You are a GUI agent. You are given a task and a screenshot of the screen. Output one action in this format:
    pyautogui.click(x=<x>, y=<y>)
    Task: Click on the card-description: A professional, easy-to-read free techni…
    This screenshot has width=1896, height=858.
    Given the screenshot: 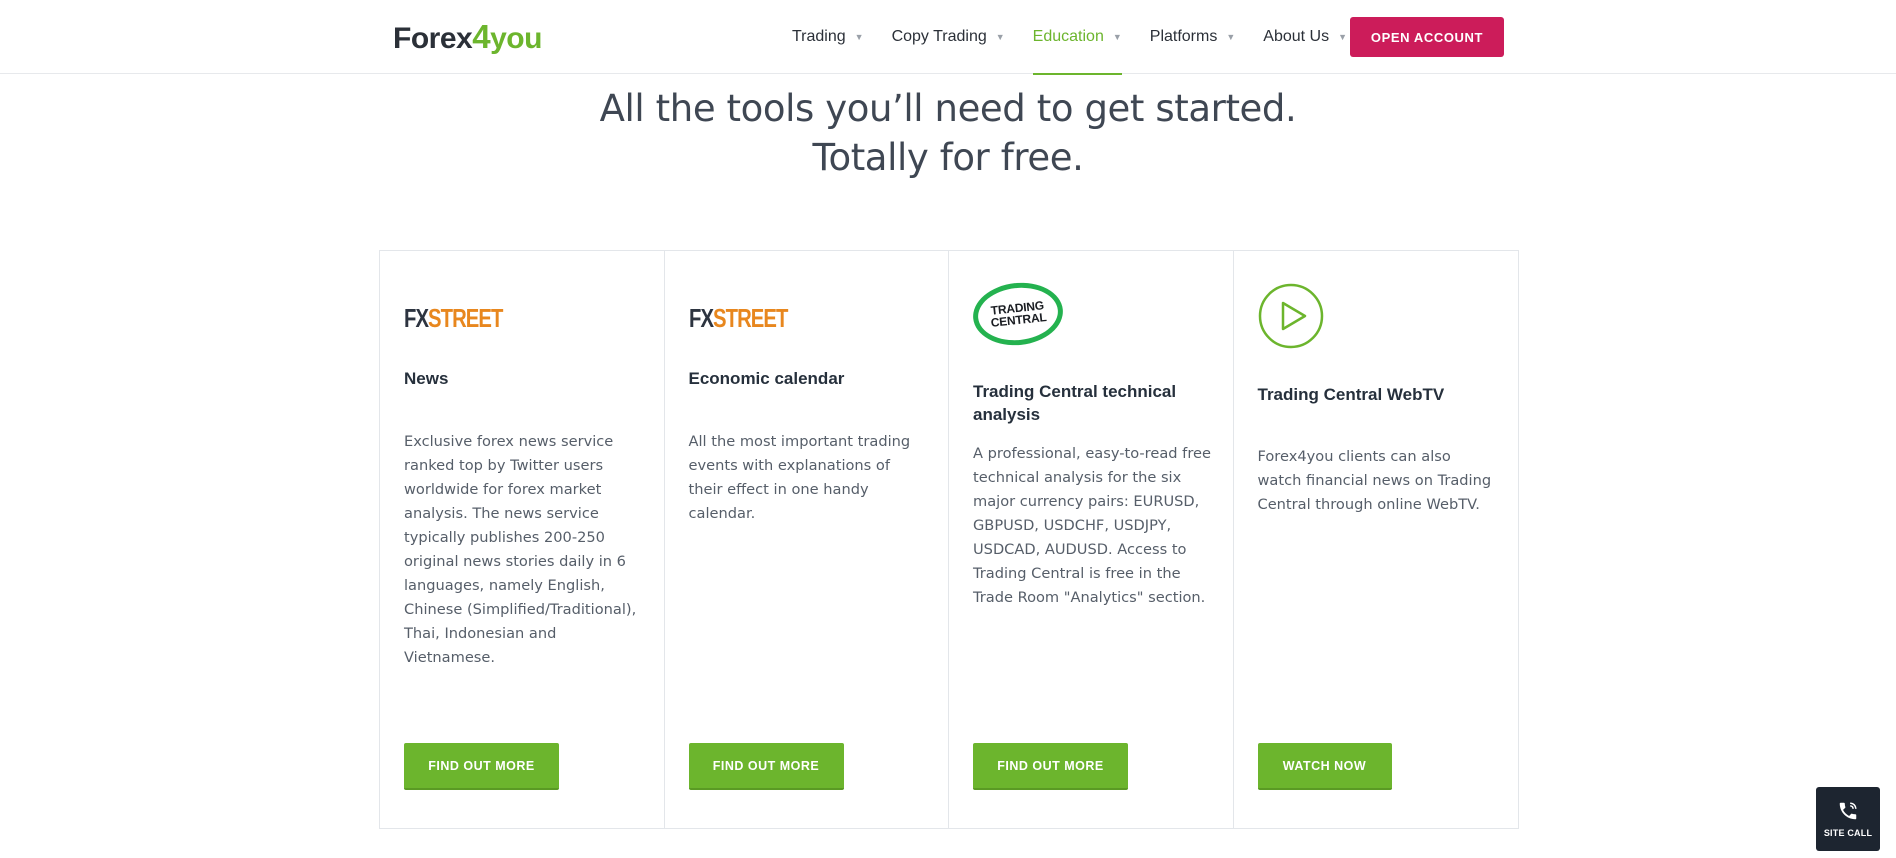 What is the action you would take?
    pyautogui.click(x=1092, y=525)
    